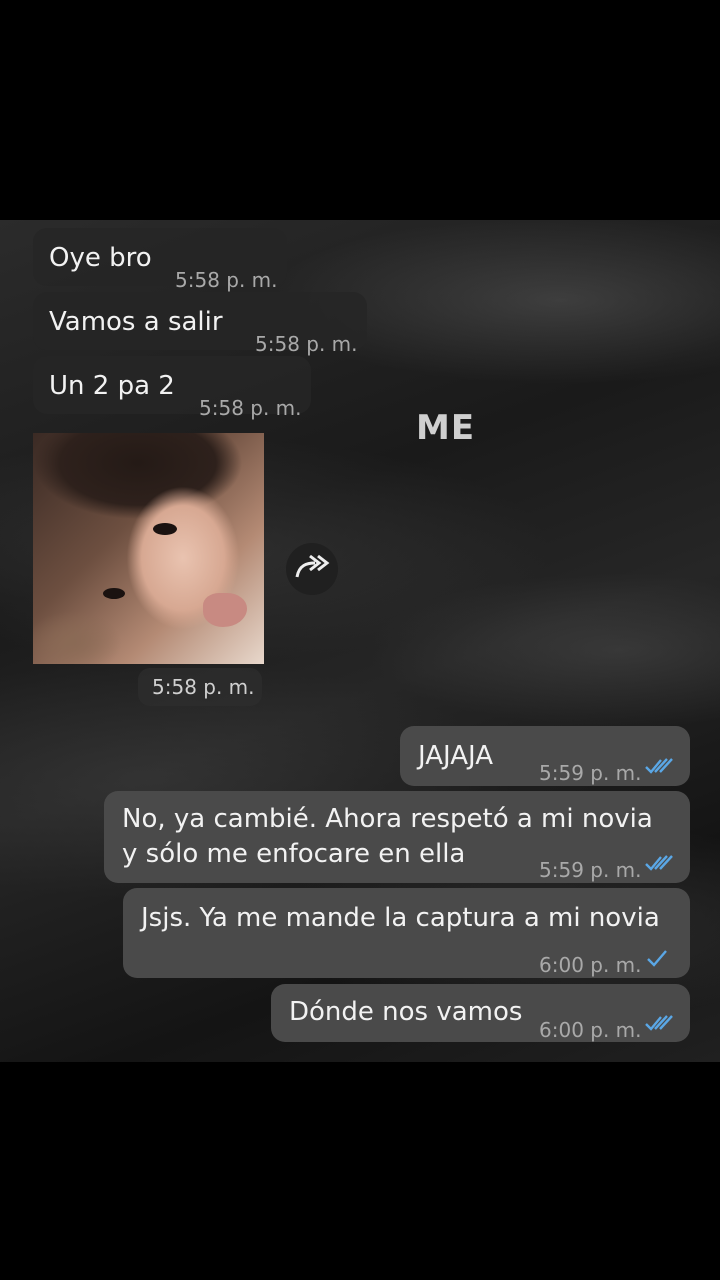 This screenshot has height=1280, width=720. What do you see at coordinates (659, 958) in the screenshot?
I see `single-check-icon` at bounding box center [659, 958].